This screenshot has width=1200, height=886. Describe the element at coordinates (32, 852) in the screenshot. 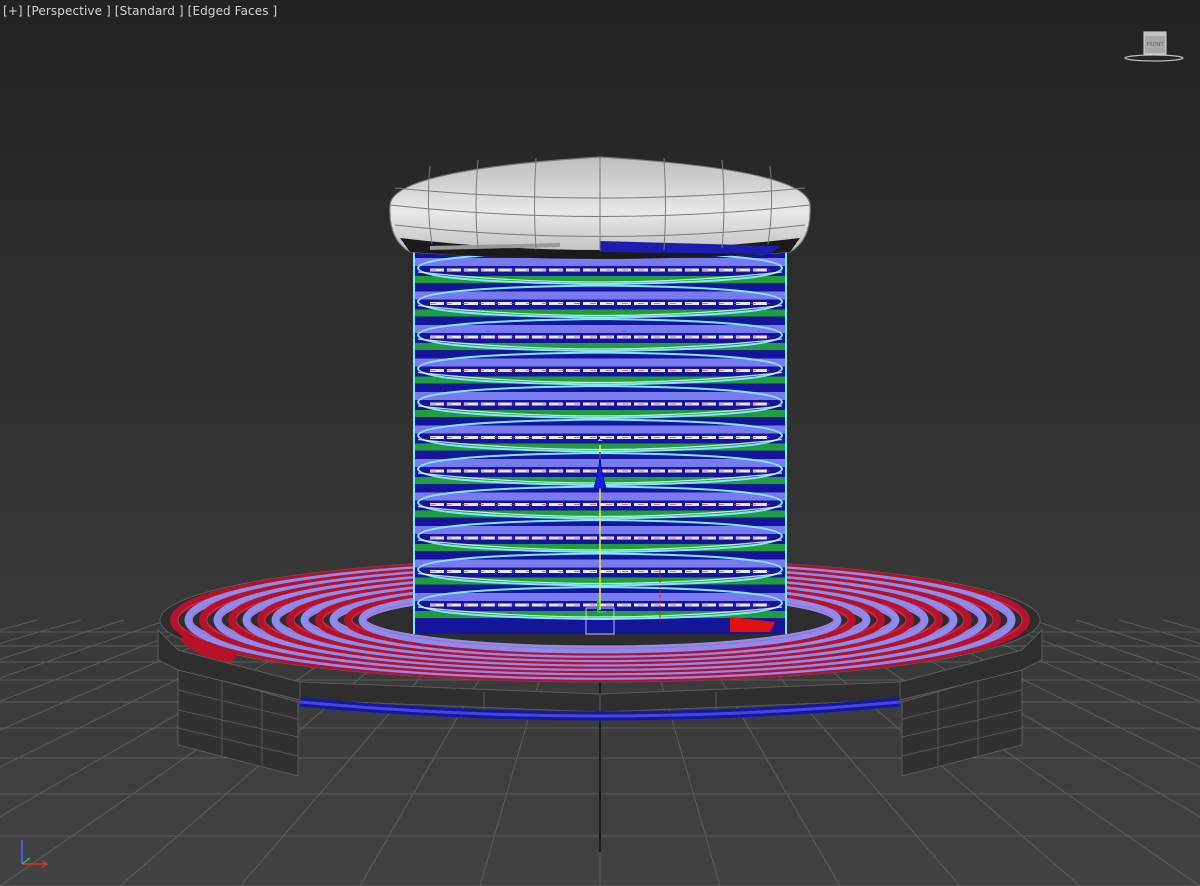

I see `axis-tripod-icon` at that location.